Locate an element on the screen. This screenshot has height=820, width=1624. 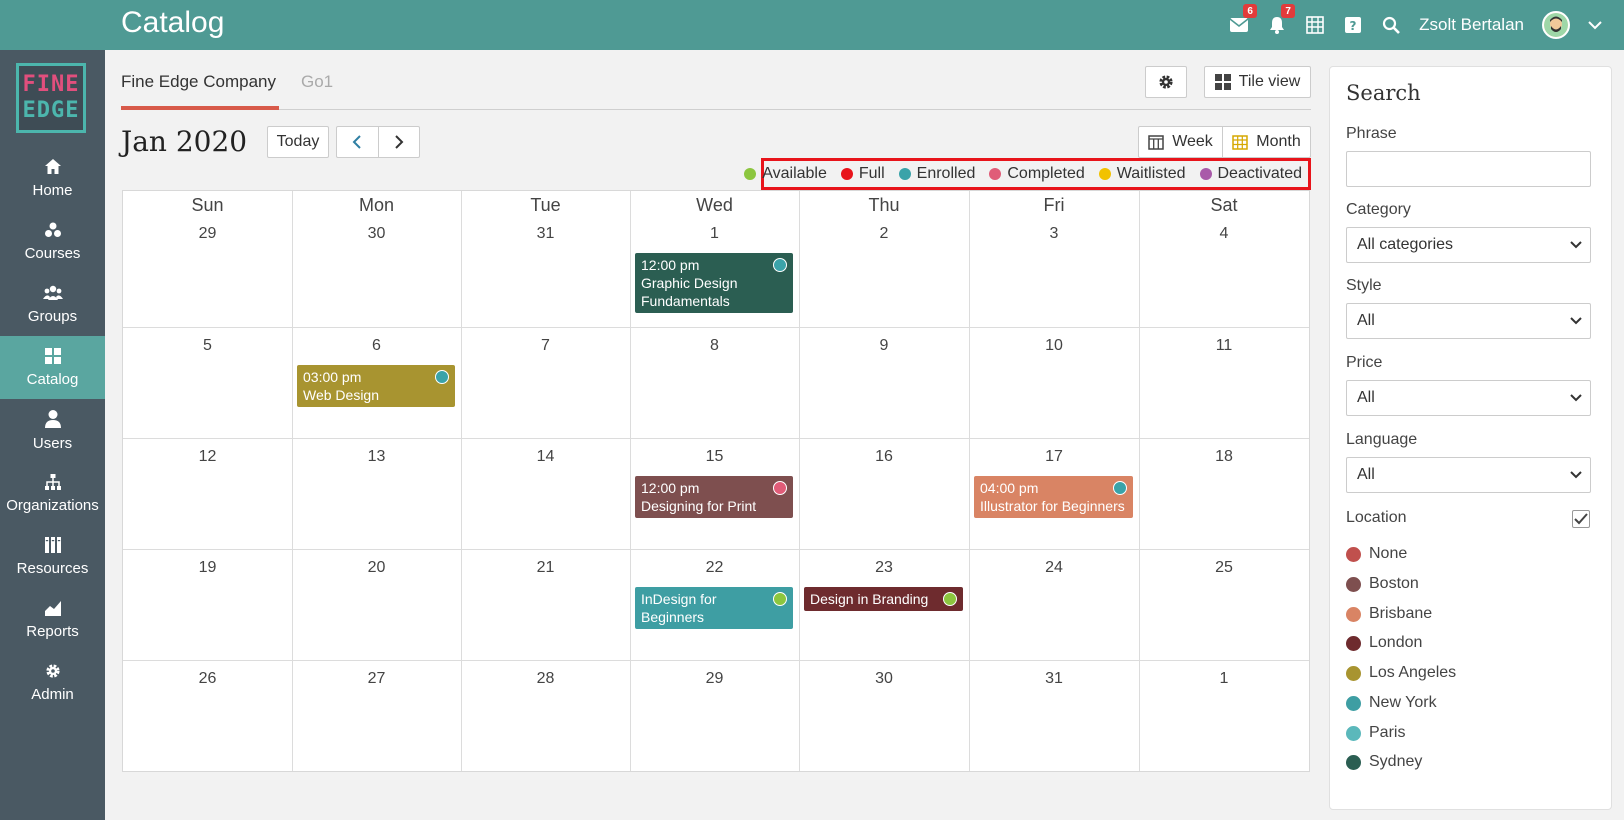
today-button: Today is located at coordinates (298, 142).